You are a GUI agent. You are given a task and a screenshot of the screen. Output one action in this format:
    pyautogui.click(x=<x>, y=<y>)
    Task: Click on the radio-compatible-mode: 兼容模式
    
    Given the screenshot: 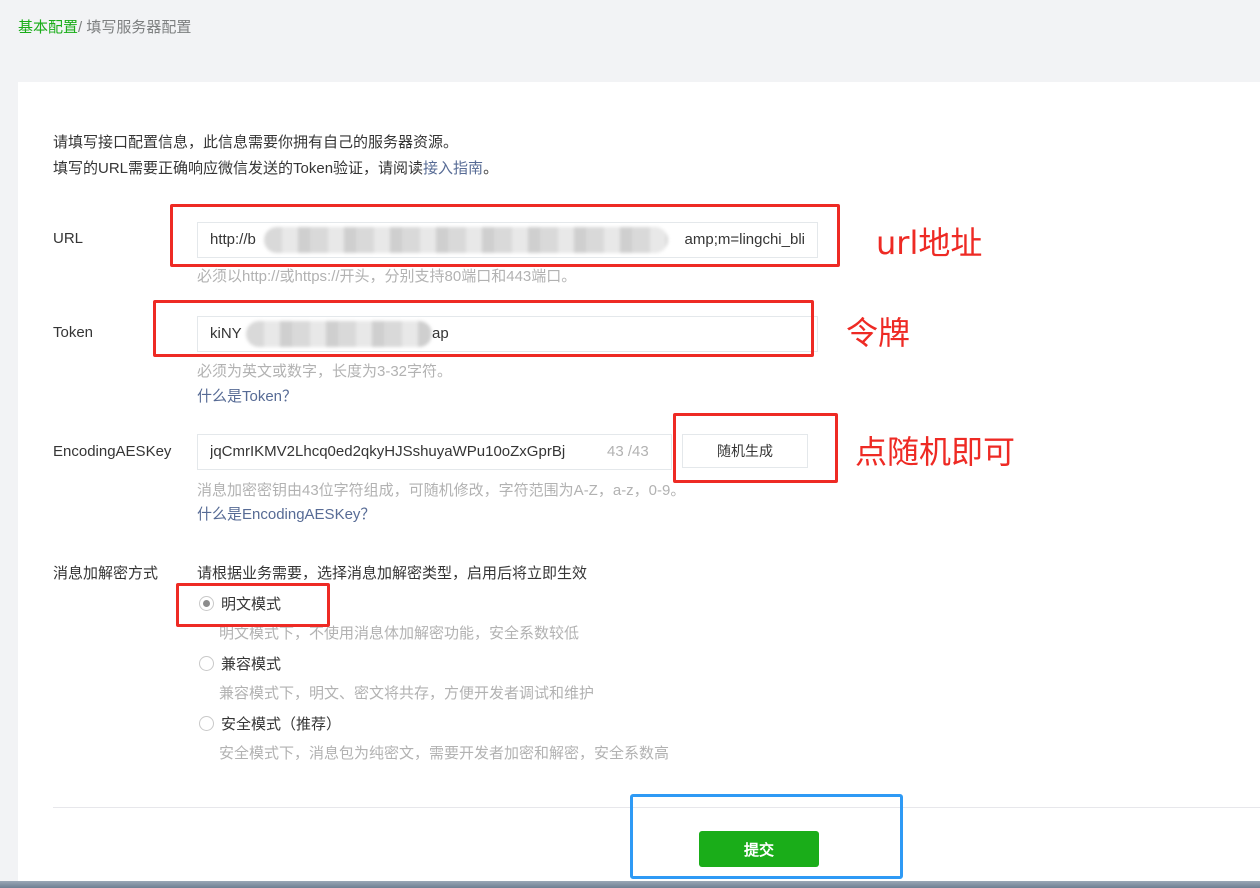 What is the action you would take?
    pyautogui.click(x=240, y=663)
    